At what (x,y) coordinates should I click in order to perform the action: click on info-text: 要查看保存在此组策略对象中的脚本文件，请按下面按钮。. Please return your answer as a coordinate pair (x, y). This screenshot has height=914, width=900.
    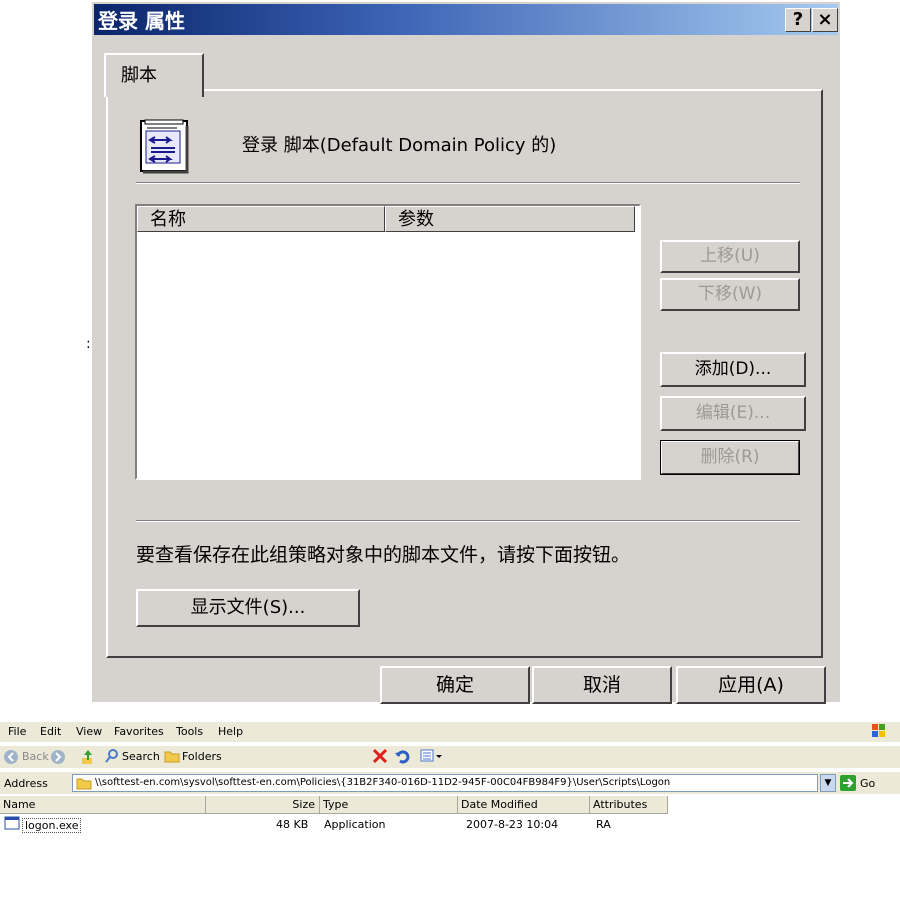
    Looking at the image, I should click on (383, 555).